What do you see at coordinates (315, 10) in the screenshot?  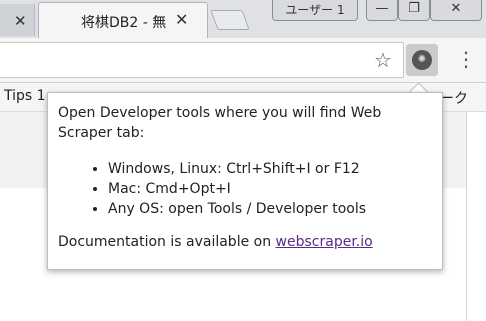 I see `profile-button: ユーザー 1` at bounding box center [315, 10].